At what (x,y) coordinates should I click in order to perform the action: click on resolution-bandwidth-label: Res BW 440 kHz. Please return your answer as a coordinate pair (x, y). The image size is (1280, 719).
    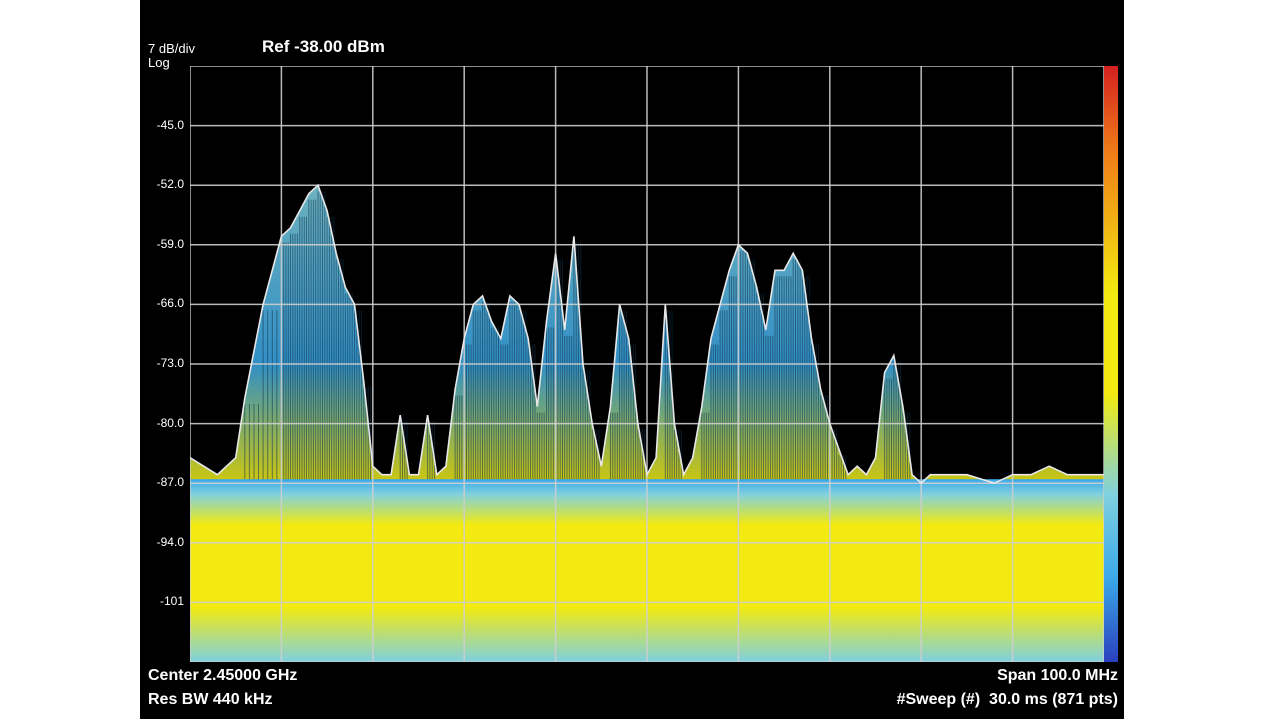
    Looking at the image, I should click on (210, 699).